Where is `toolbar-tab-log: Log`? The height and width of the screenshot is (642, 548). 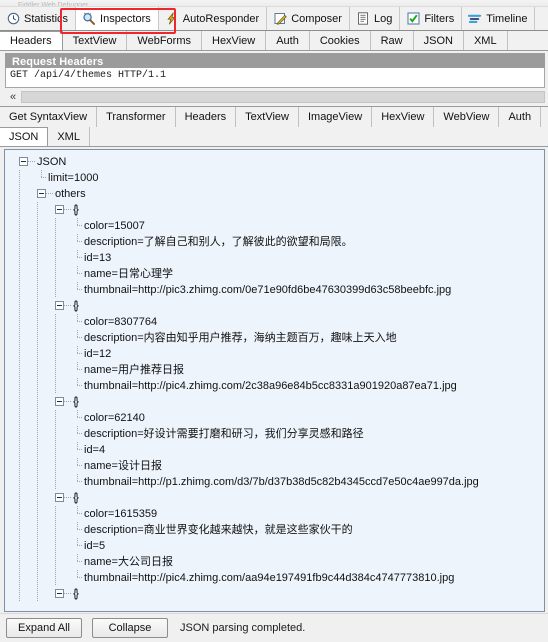
toolbar-tab-log: Log is located at coordinates (375, 18).